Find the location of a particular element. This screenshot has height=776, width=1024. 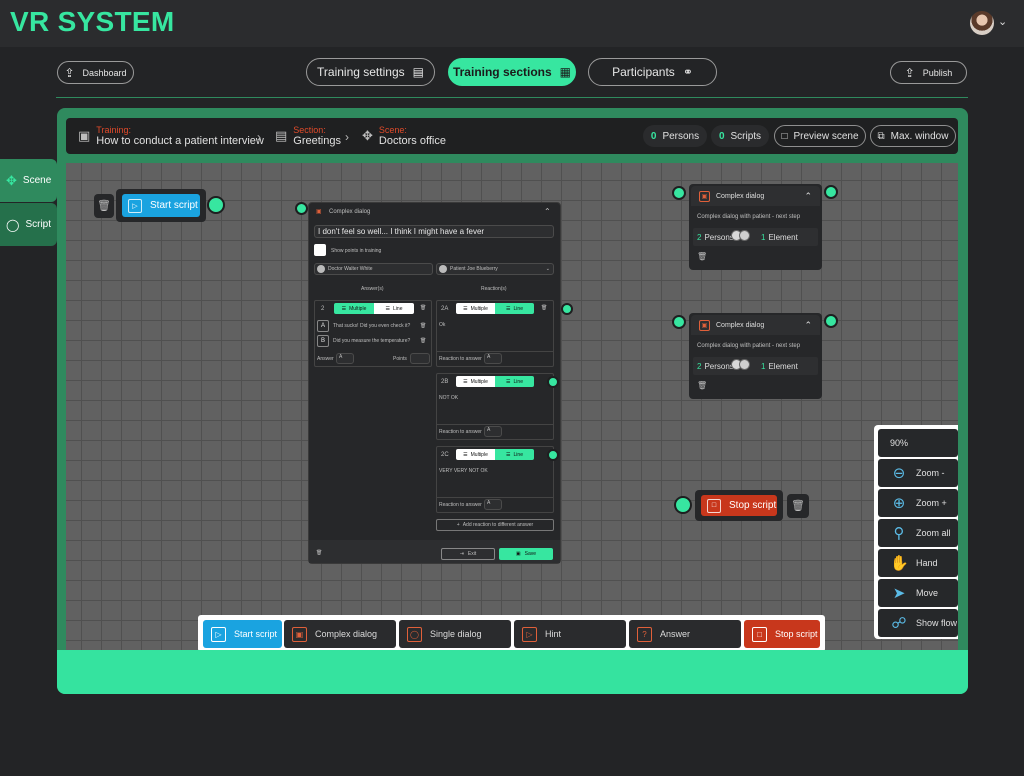

save-button: ▣ Save is located at coordinates (526, 554).